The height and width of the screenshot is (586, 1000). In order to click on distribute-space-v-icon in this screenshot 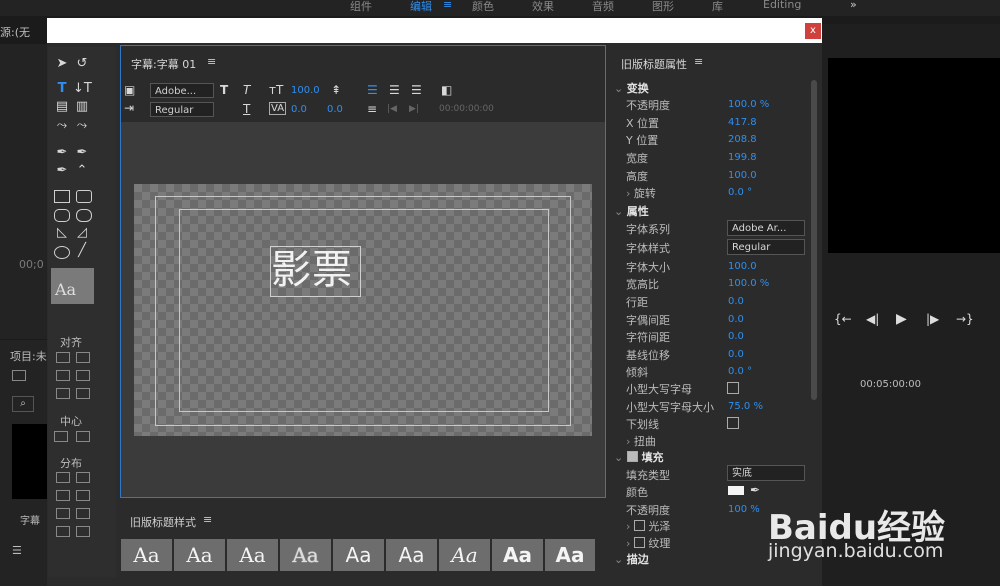, I will do `click(83, 531)`.